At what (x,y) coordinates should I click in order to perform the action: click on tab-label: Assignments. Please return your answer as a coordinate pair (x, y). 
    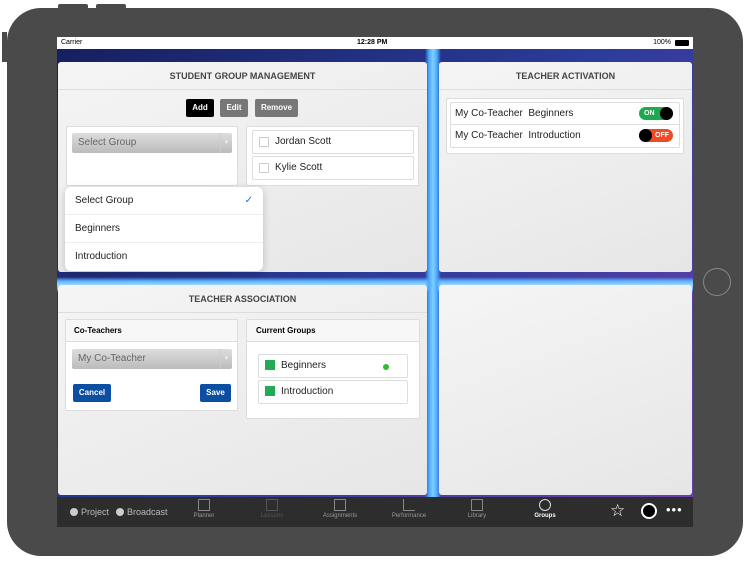
    Looking at the image, I should click on (340, 516).